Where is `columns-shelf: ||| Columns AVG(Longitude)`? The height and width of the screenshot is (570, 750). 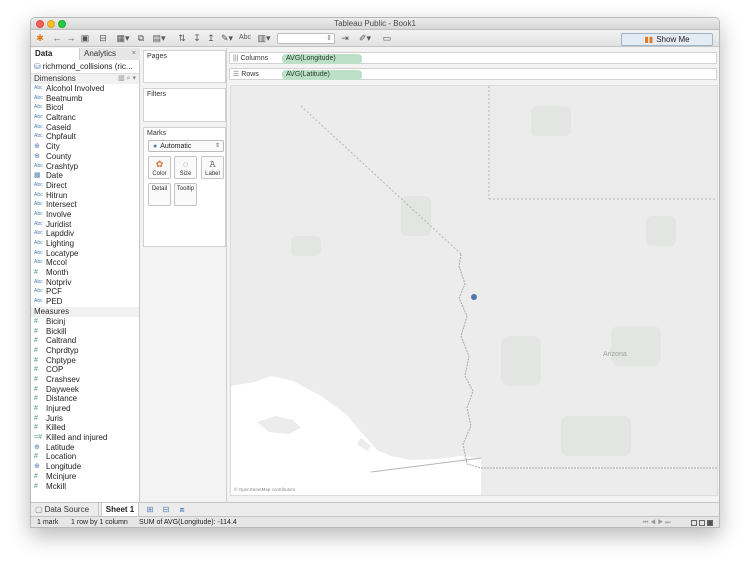 columns-shelf: ||| Columns AVG(Longitude) is located at coordinates (473, 58).